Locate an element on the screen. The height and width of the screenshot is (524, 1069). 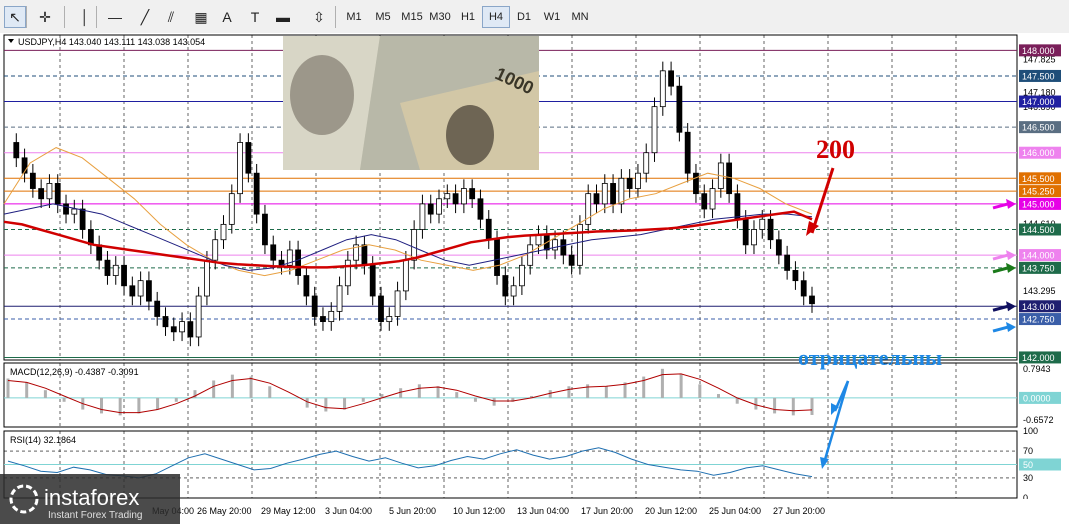
price-tag-label: 142.000 is located at coordinates (1038, 358).